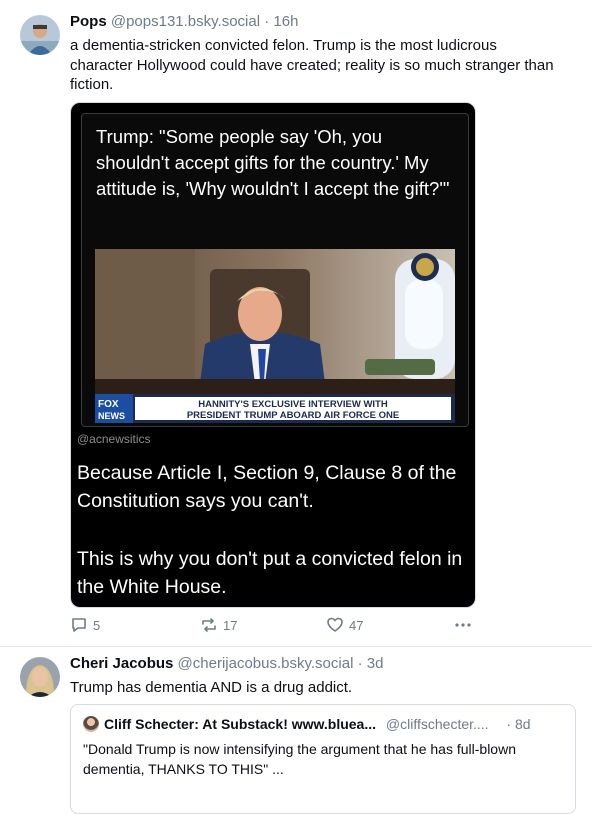  I want to click on repost-icon, so click(209, 625).